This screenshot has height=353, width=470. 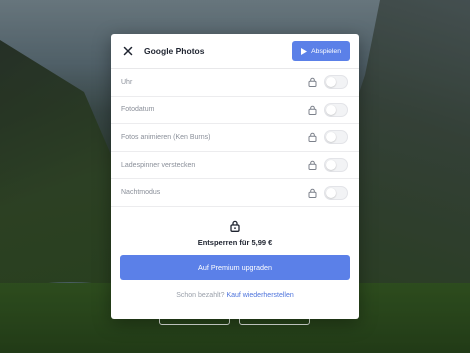 I want to click on setting-row-night-mode: Nachtmodus, so click(x=235, y=193).